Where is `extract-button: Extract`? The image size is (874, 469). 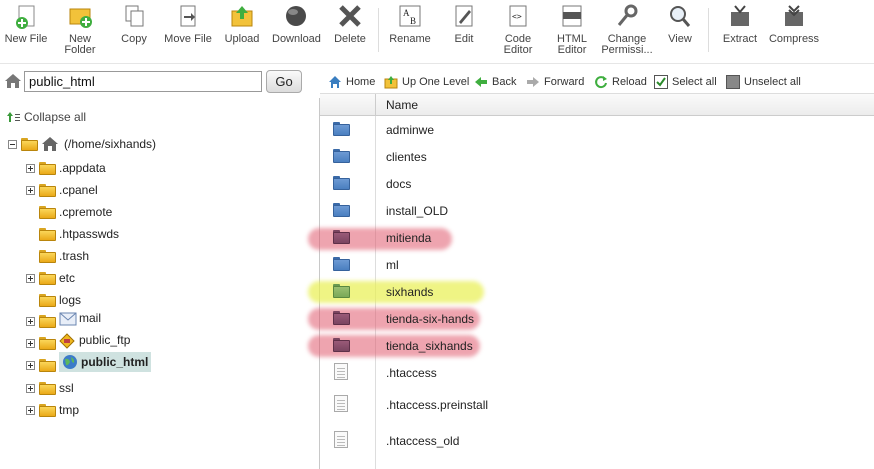 extract-button: Extract is located at coordinates (740, 24).